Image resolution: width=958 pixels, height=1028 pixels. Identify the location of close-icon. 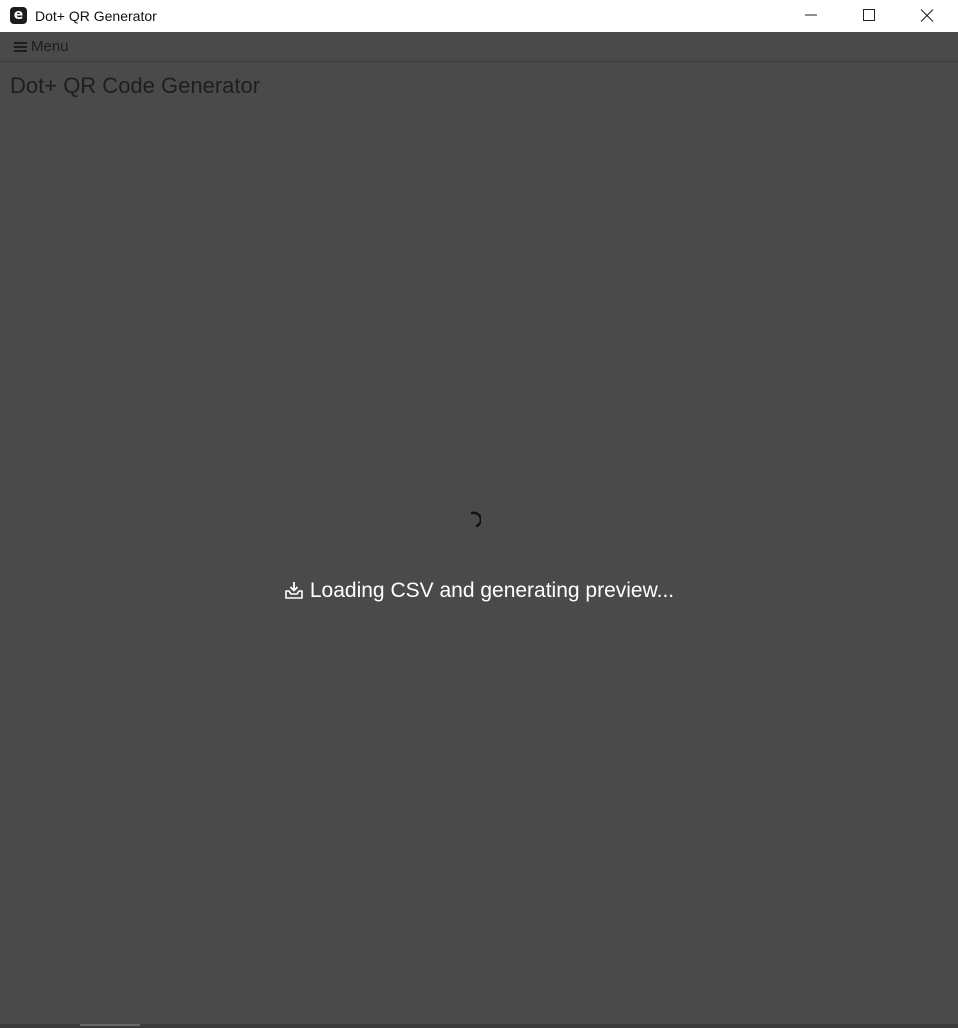
(927, 15).